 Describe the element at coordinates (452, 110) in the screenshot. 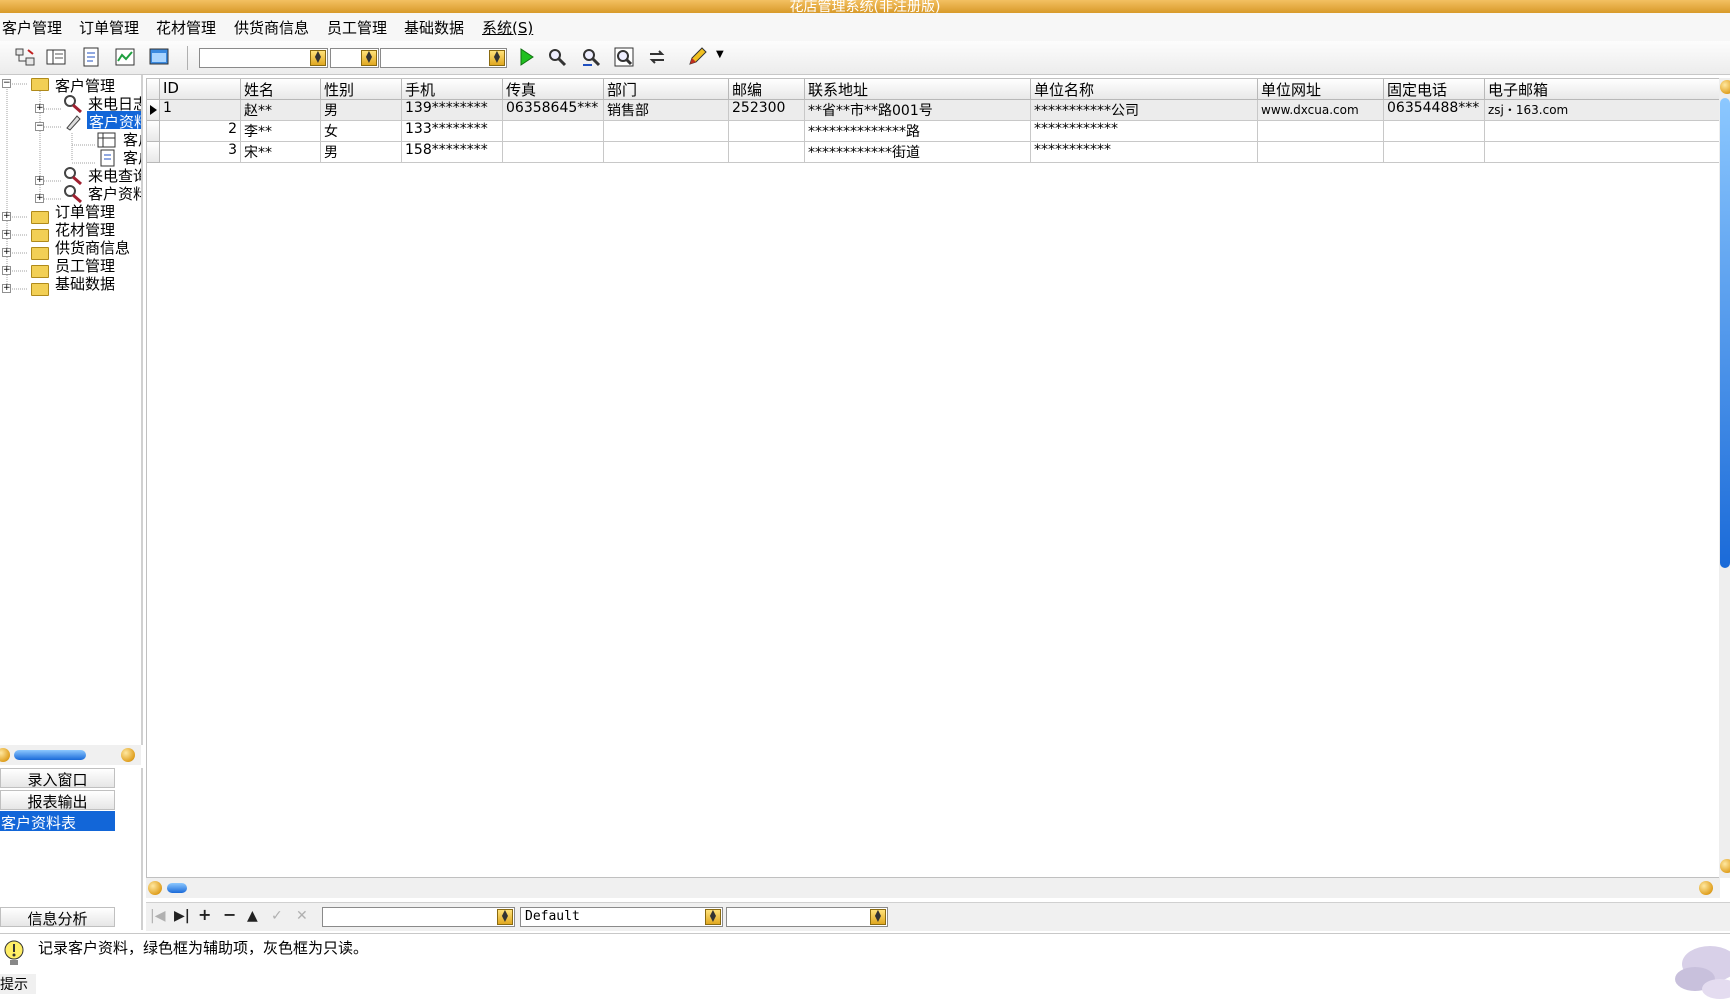

I see `cell-mobile: 139********` at that location.